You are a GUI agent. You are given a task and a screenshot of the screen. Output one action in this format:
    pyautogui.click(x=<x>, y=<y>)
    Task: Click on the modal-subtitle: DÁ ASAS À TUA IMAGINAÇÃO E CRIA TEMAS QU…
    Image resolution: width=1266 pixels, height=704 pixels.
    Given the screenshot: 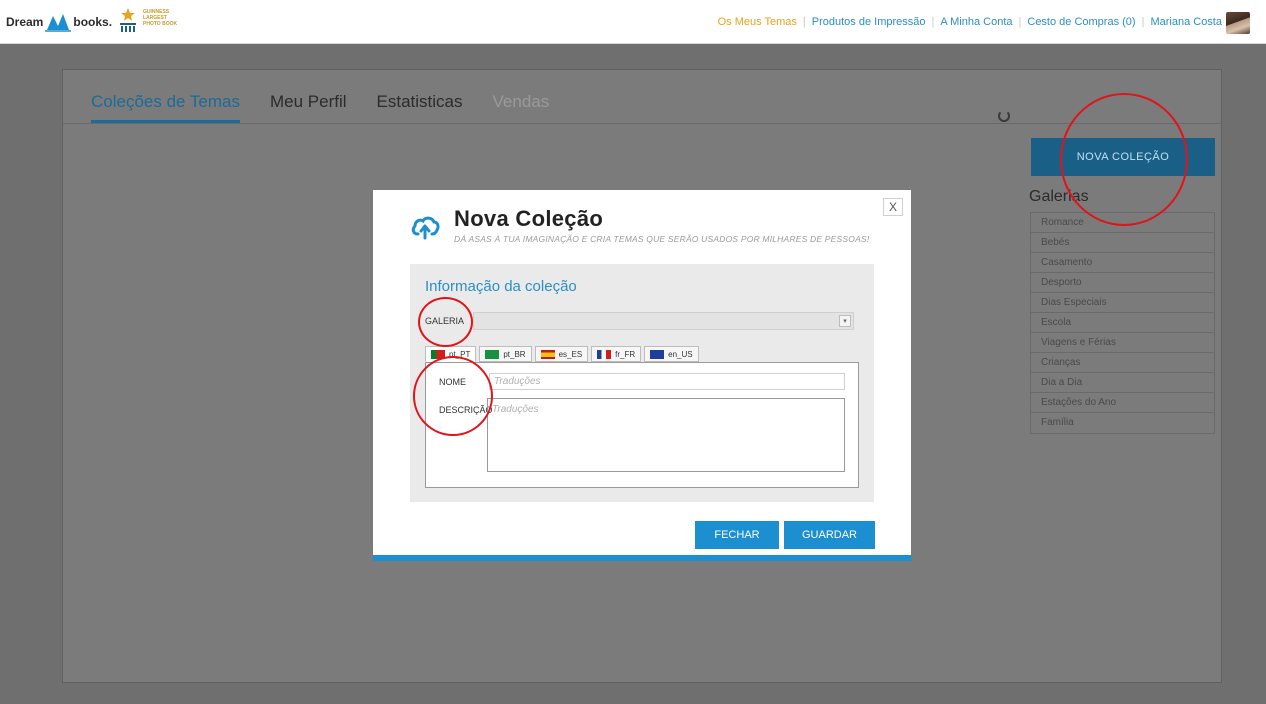 What is the action you would take?
    pyautogui.click(x=662, y=239)
    